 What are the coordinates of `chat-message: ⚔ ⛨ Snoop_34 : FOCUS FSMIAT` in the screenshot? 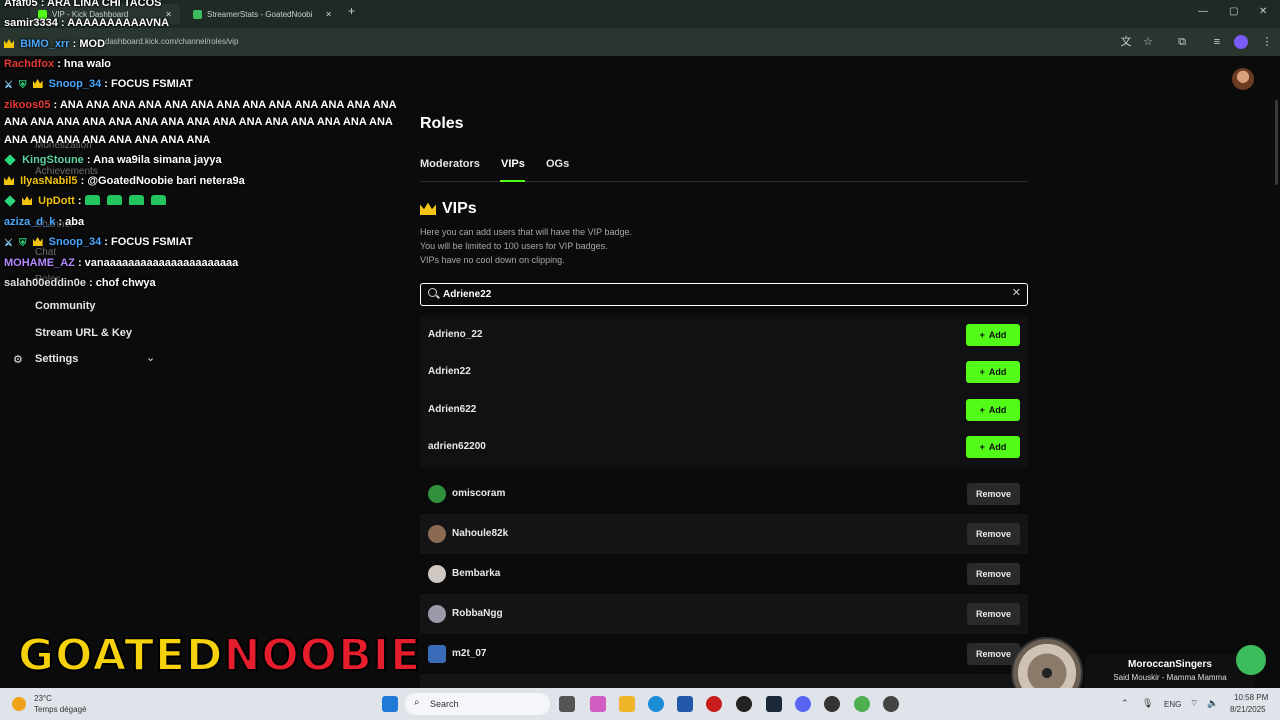 It's located at (98, 242).